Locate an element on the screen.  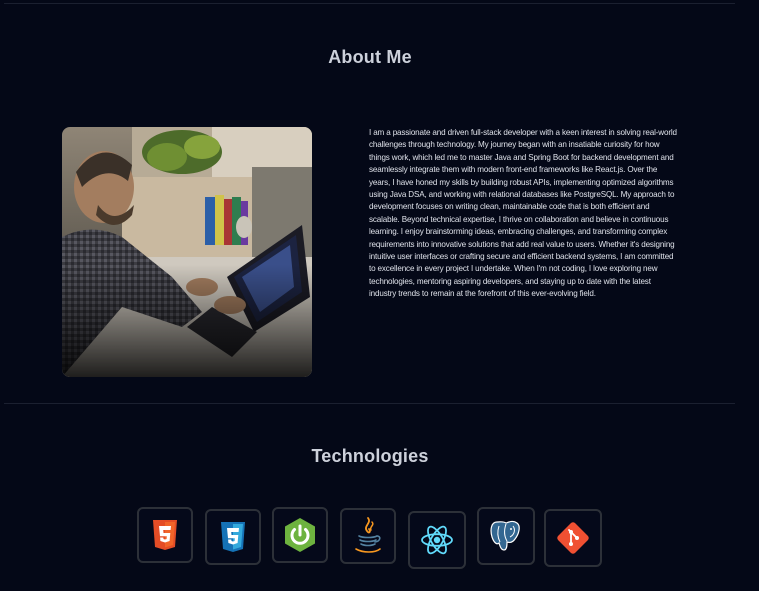
tech-postgresql is located at coordinates (506, 536).